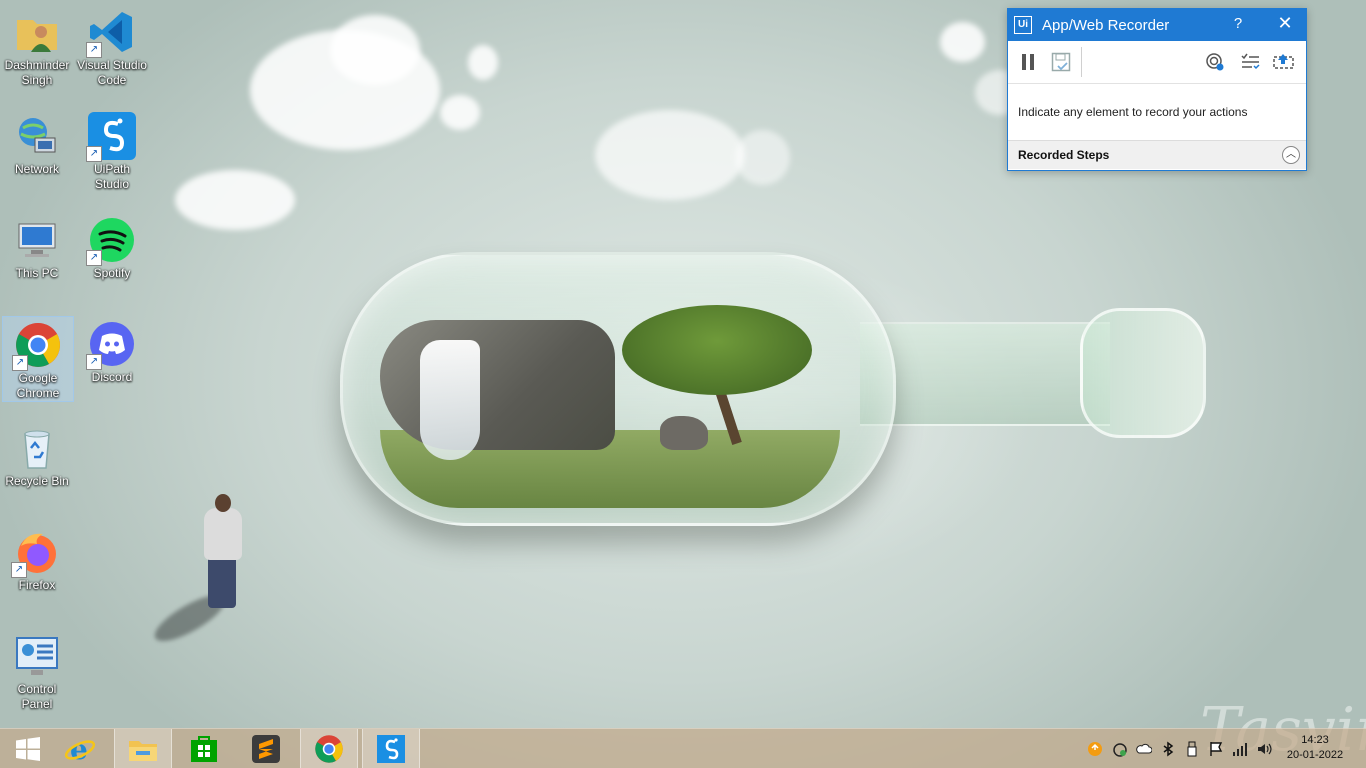 The image size is (1366, 768). What do you see at coordinates (111, 345) in the screenshot?
I see `discord-icon: ↗` at bounding box center [111, 345].